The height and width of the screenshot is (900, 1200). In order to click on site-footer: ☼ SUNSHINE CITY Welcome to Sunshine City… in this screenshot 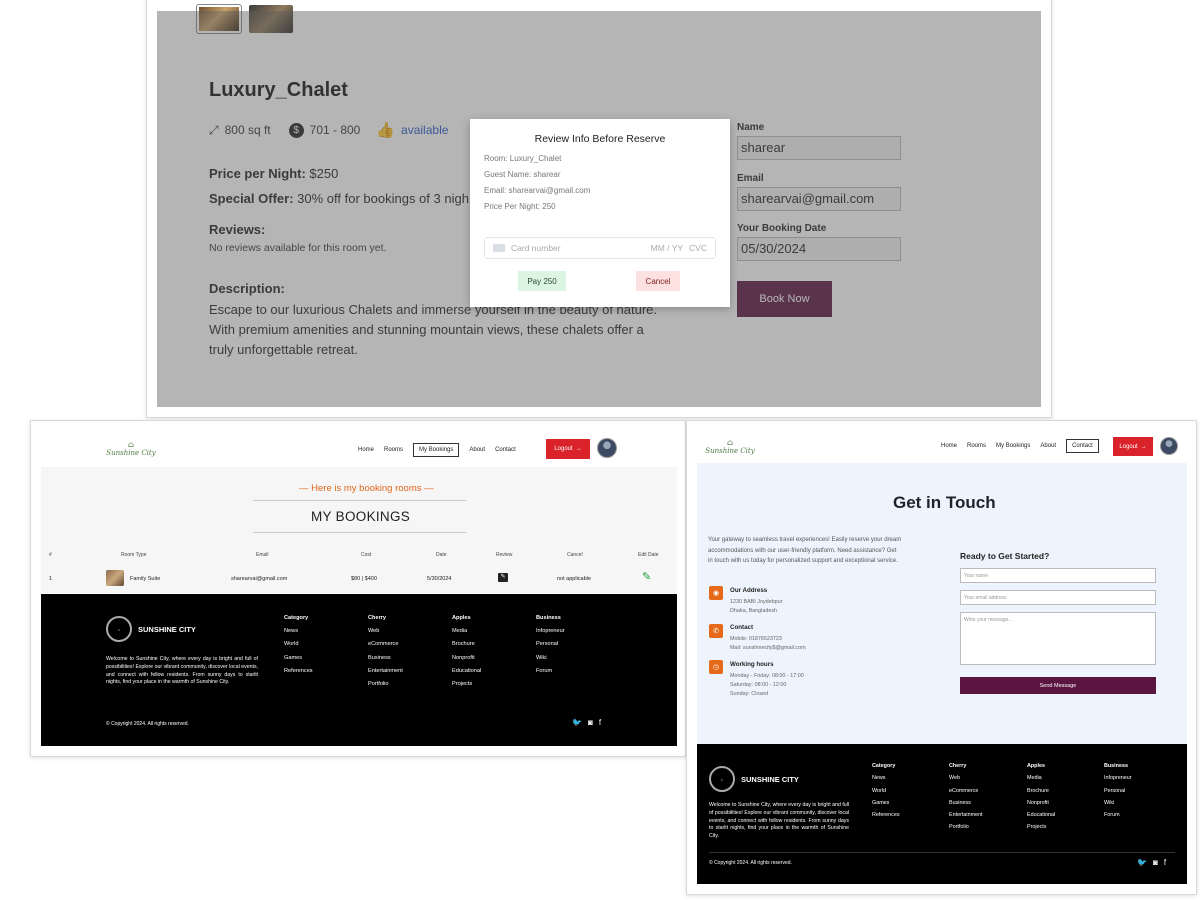, I will do `click(942, 814)`.